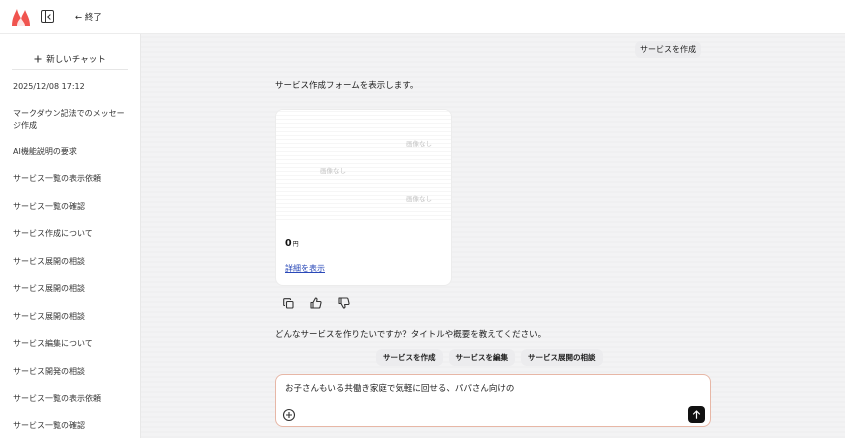  I want to click on sidebar-item-8: サービス展開の相談, so click(72, 317).